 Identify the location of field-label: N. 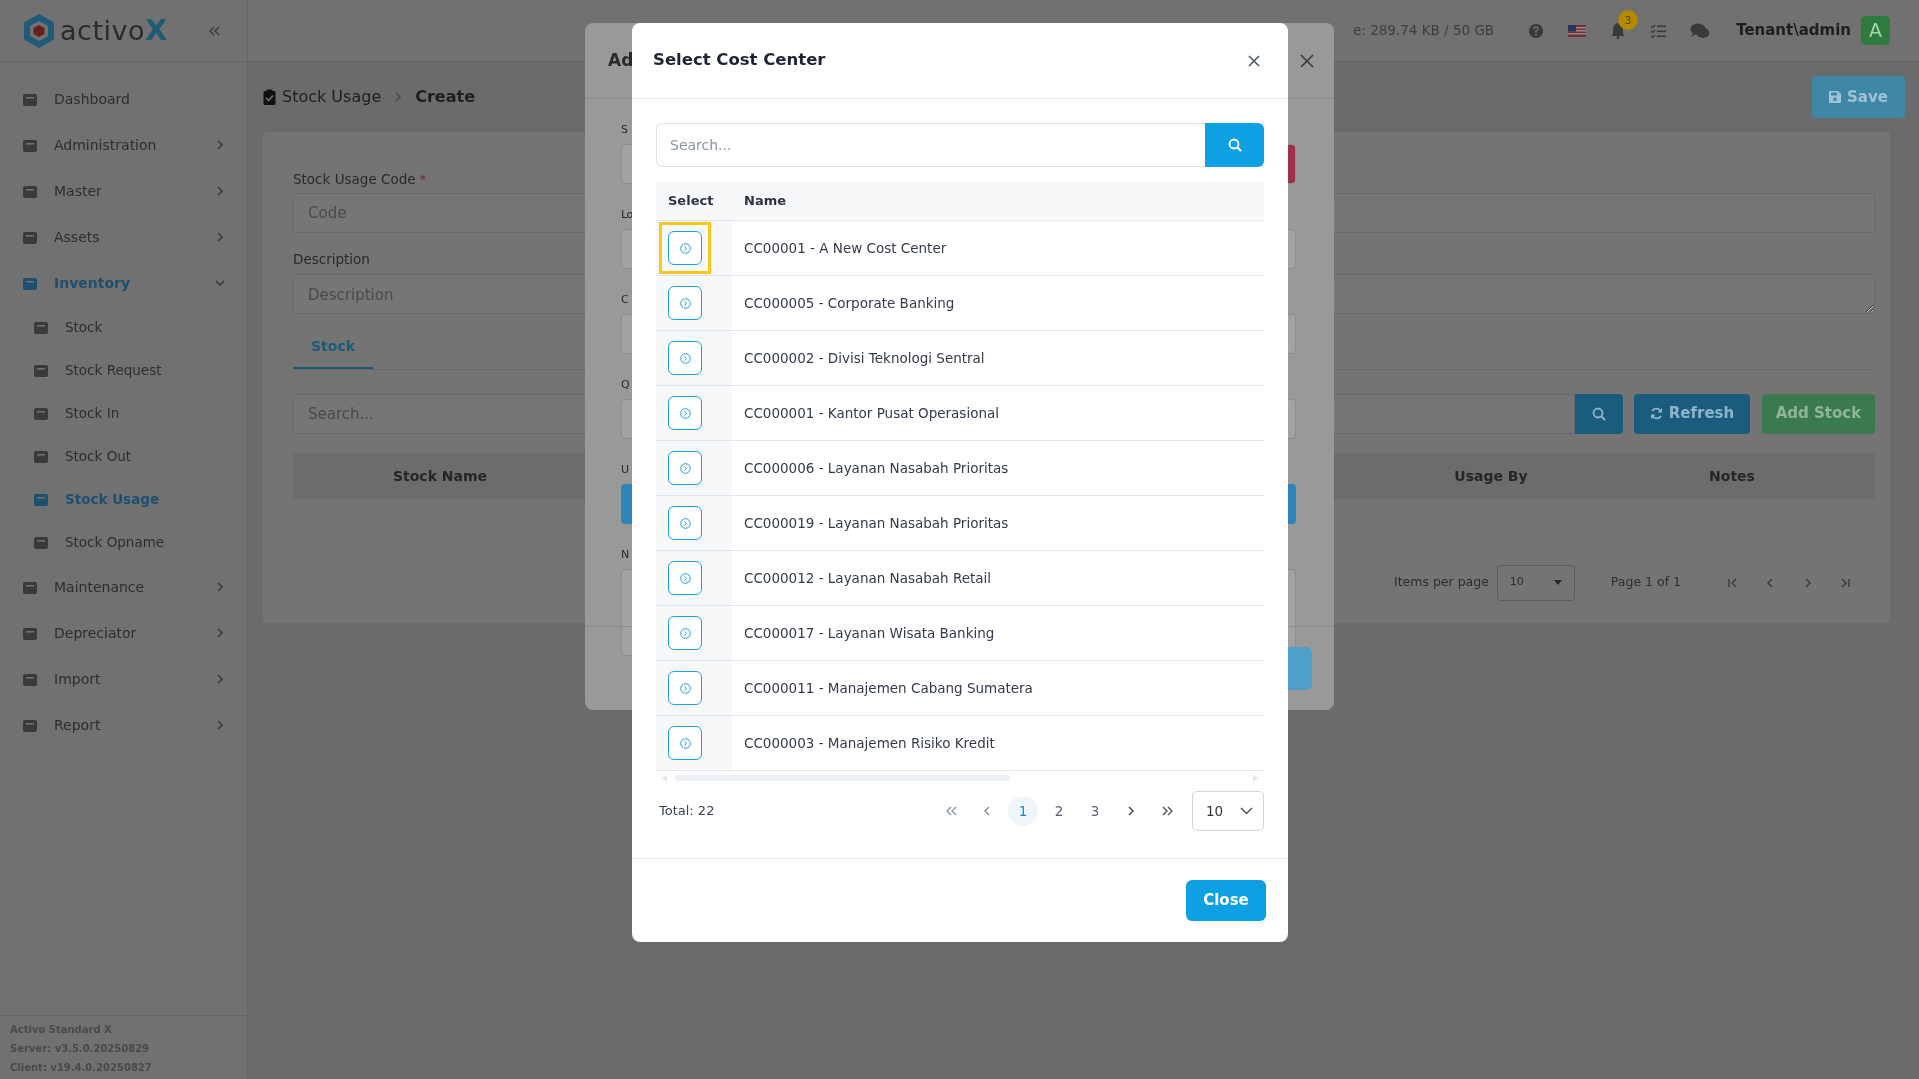
(625, 555).